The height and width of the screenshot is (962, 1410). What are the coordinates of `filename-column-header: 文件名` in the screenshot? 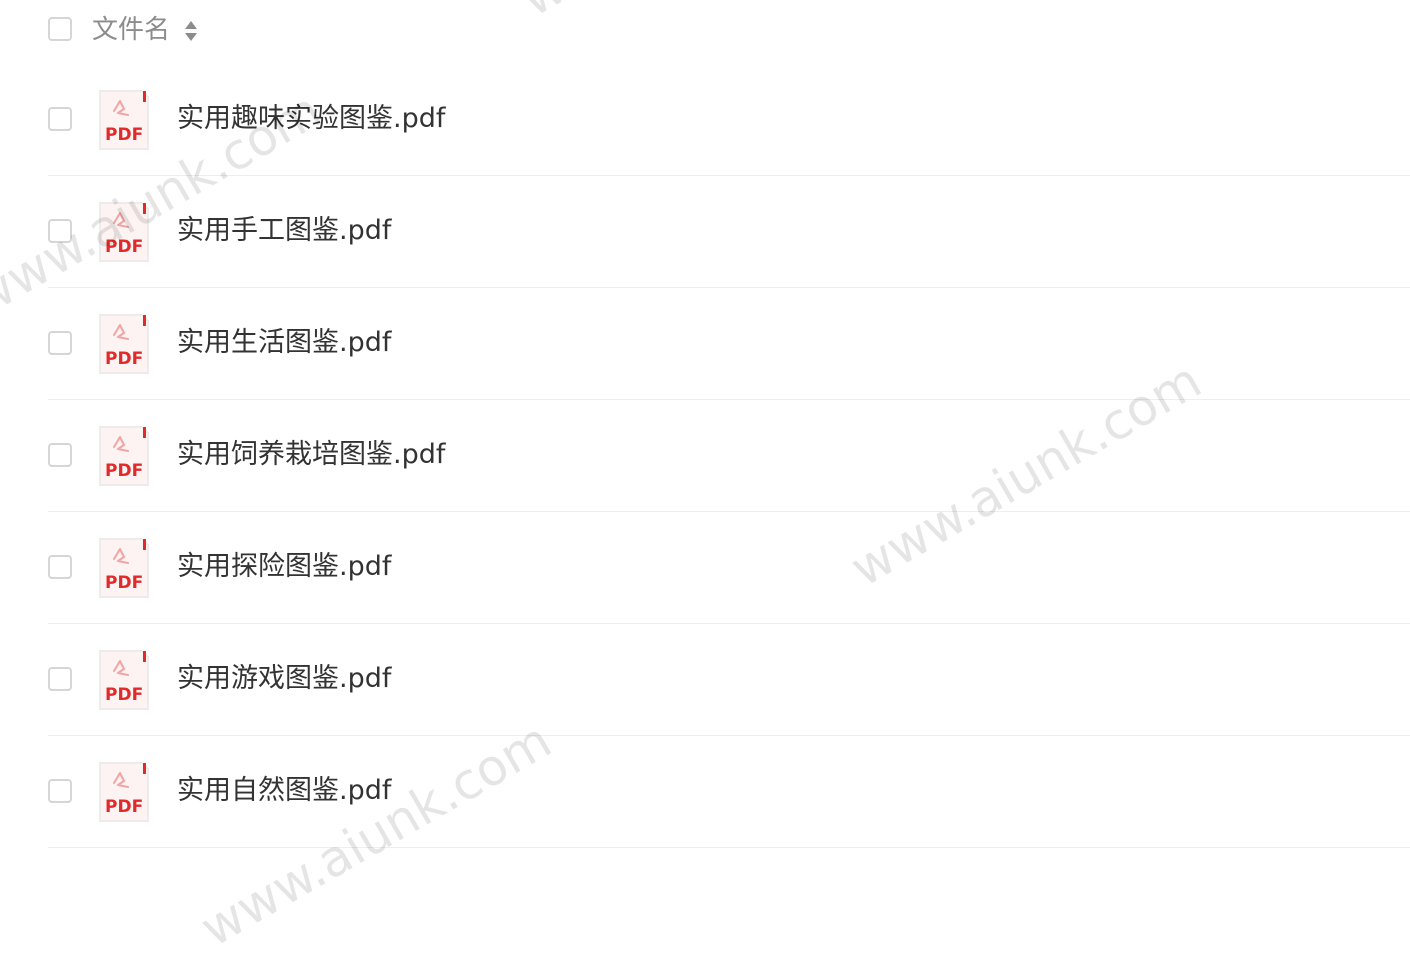 It's located at (131, 30).